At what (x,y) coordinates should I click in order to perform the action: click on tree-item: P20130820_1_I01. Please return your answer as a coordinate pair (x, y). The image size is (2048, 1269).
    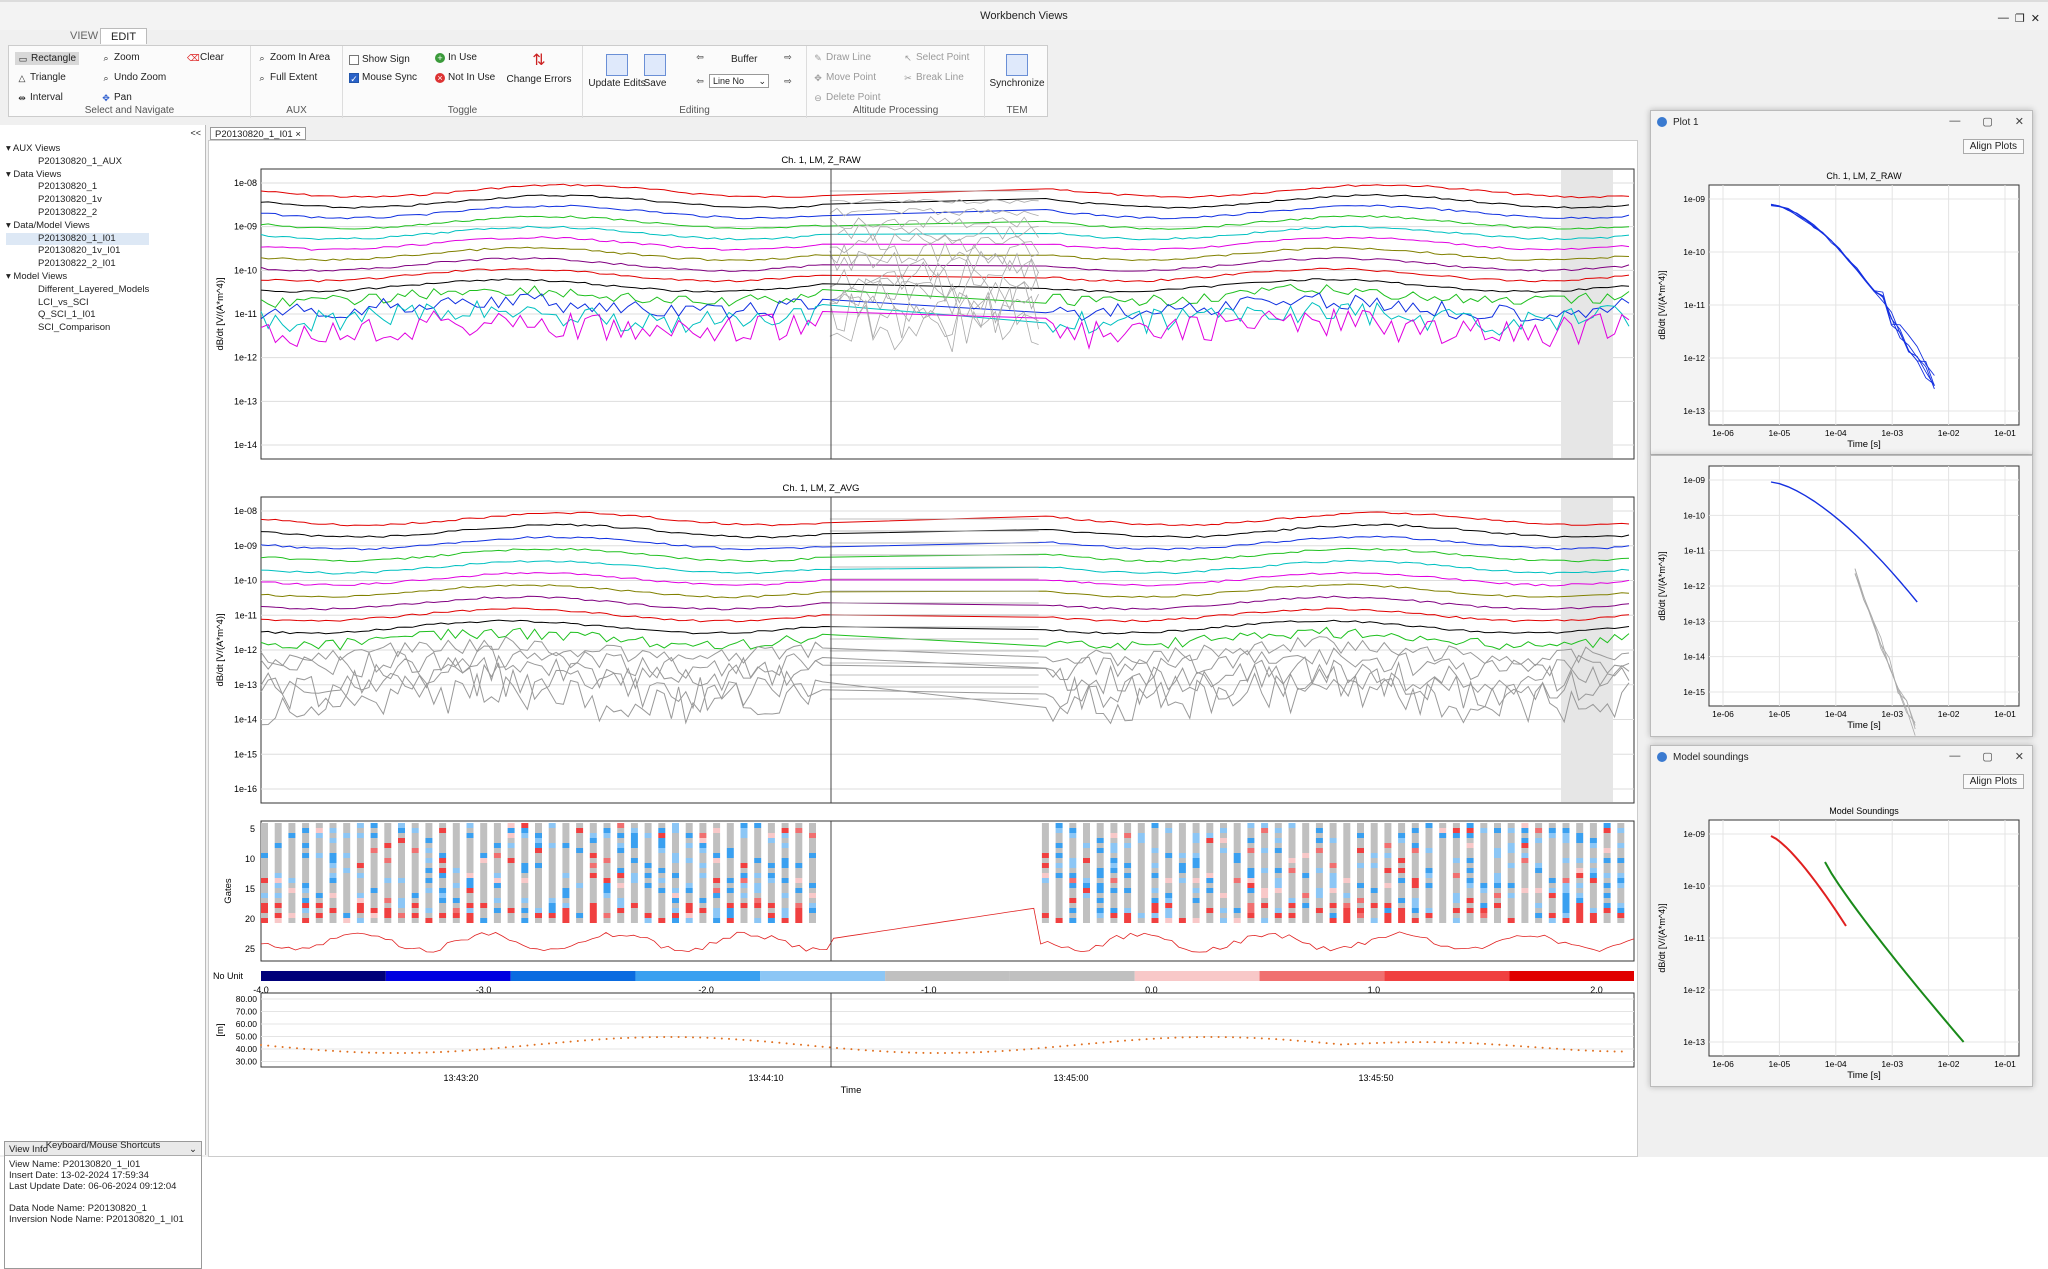
    Looking at the image, I should click on (78, 239).